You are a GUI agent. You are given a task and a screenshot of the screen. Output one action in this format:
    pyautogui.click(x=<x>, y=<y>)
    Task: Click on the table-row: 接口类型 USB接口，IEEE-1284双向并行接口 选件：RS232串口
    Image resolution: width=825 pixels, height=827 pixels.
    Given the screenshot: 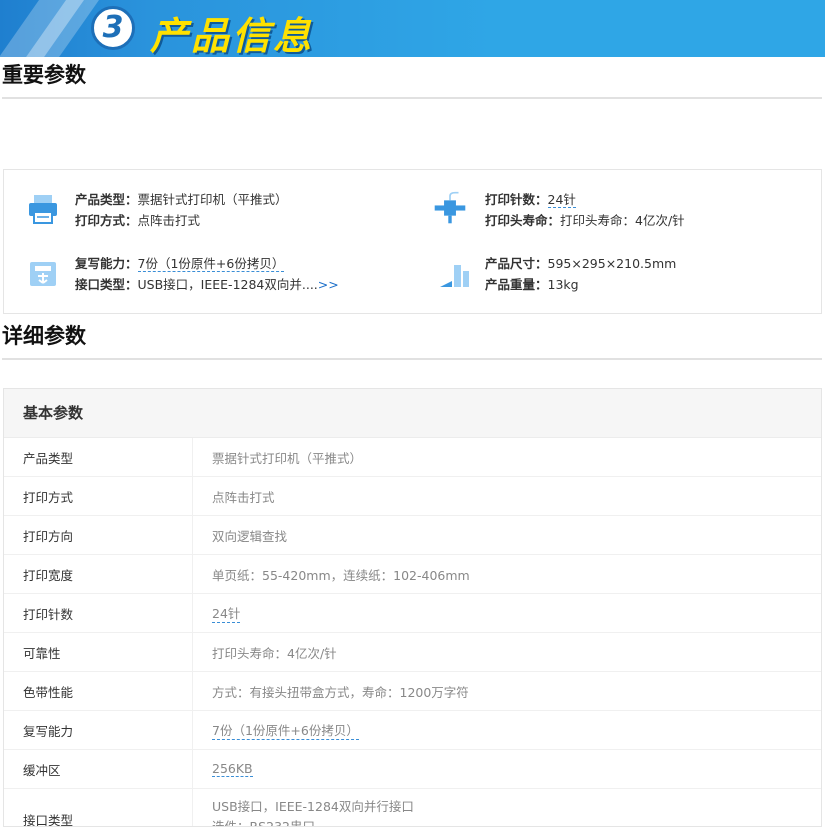 What is the action you would take?
    pyautogui.click(x=412, y=807)
    